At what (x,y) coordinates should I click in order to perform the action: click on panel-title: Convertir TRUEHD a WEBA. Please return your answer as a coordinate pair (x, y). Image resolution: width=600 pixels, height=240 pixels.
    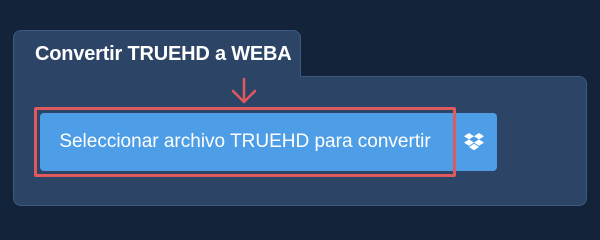
    Looking at the image, I should click on (163, 54).